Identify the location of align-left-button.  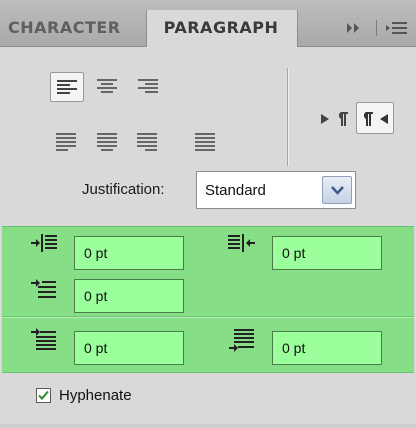
(67, 87).